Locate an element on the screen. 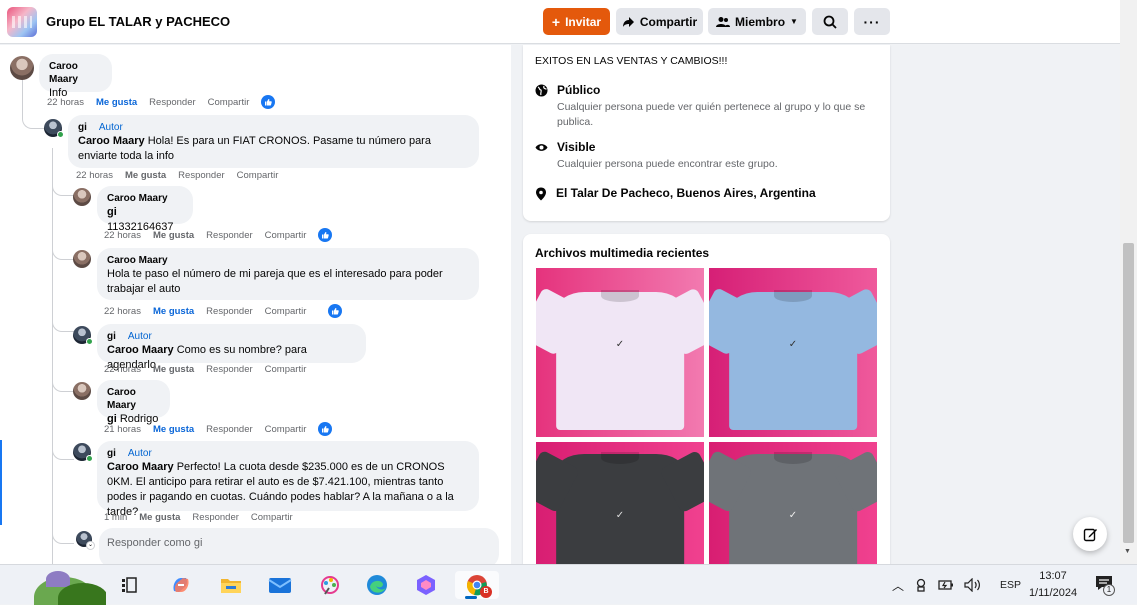  location-pin-icon is located at coordinates (541, 194).